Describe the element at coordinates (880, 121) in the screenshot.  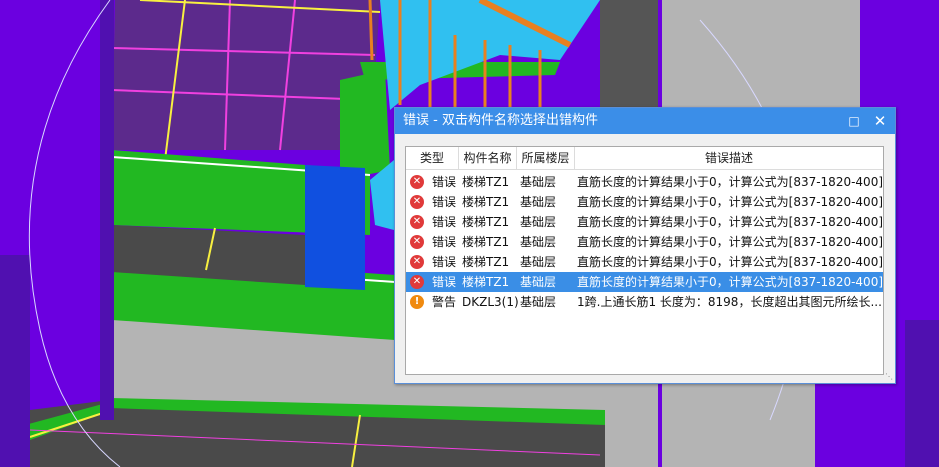
I see `close-icon: ✕` at that location.